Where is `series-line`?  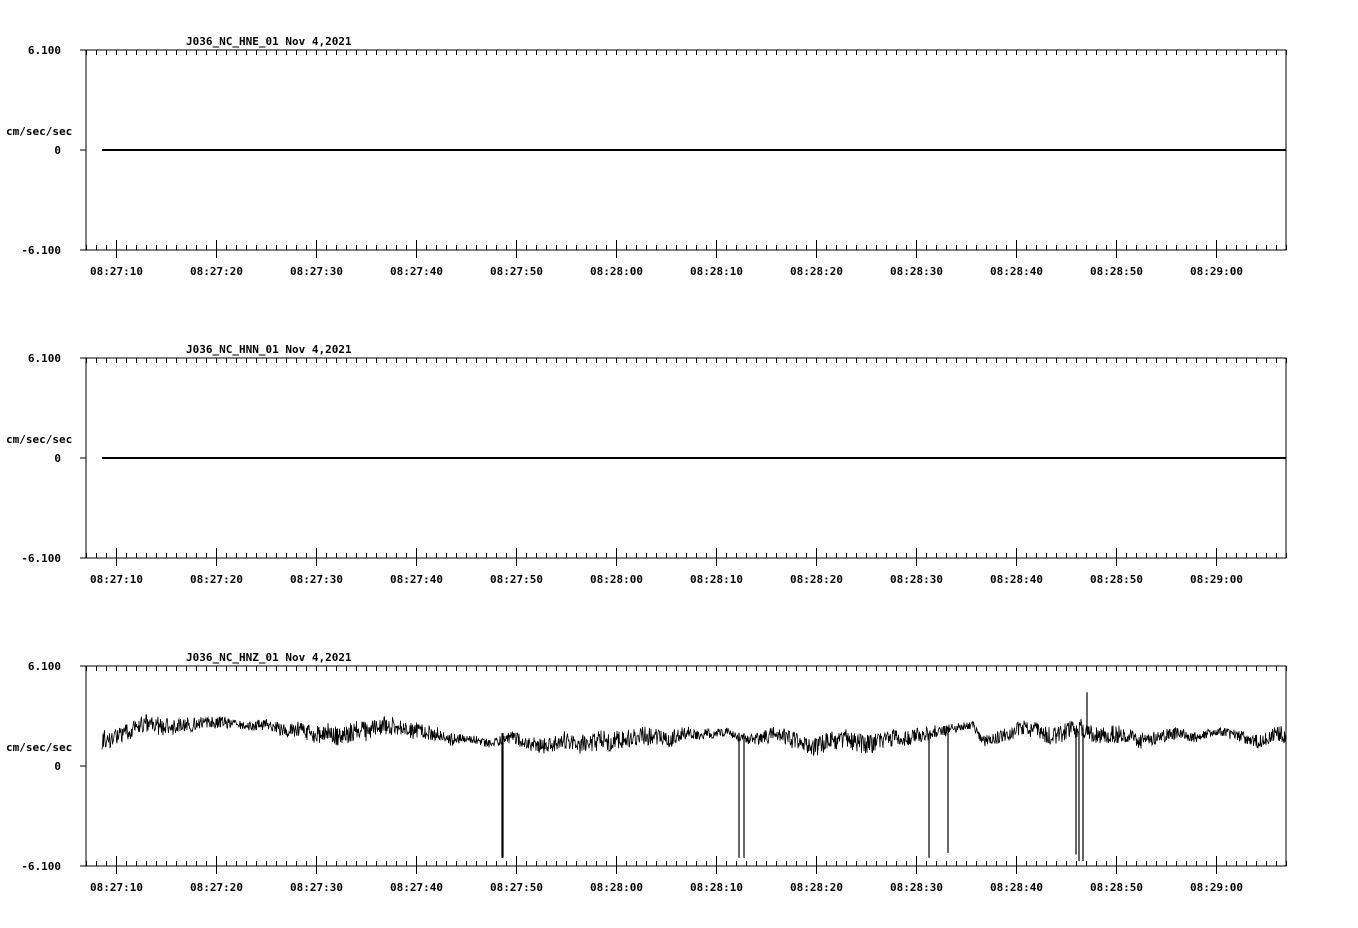
series-line is located at coordinates (694, 735).